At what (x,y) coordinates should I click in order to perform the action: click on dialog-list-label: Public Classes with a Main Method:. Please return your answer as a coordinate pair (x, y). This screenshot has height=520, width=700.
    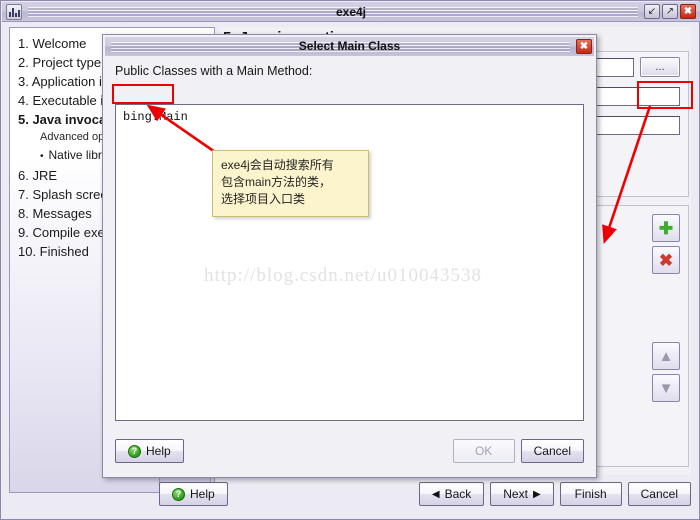
    Looking at the image, I should click on (214, 71).